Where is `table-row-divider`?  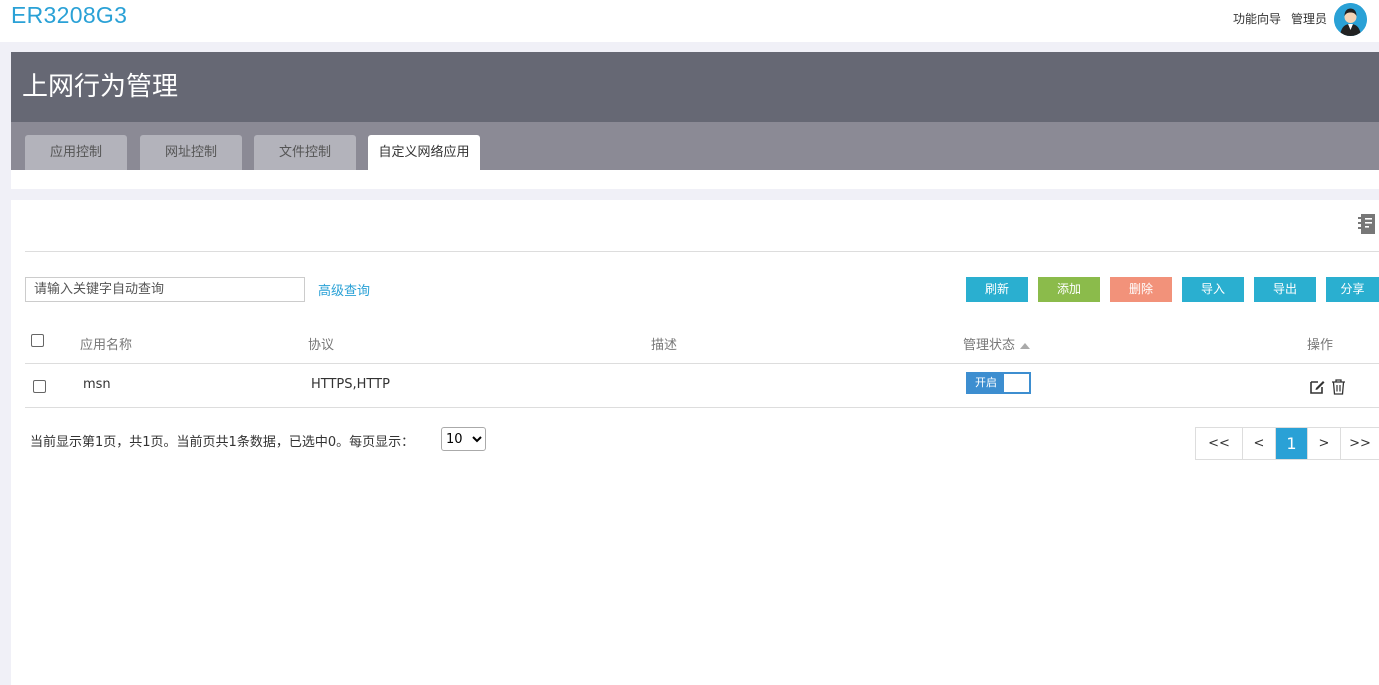 table-row-divider is located at coordinates (702, 407).